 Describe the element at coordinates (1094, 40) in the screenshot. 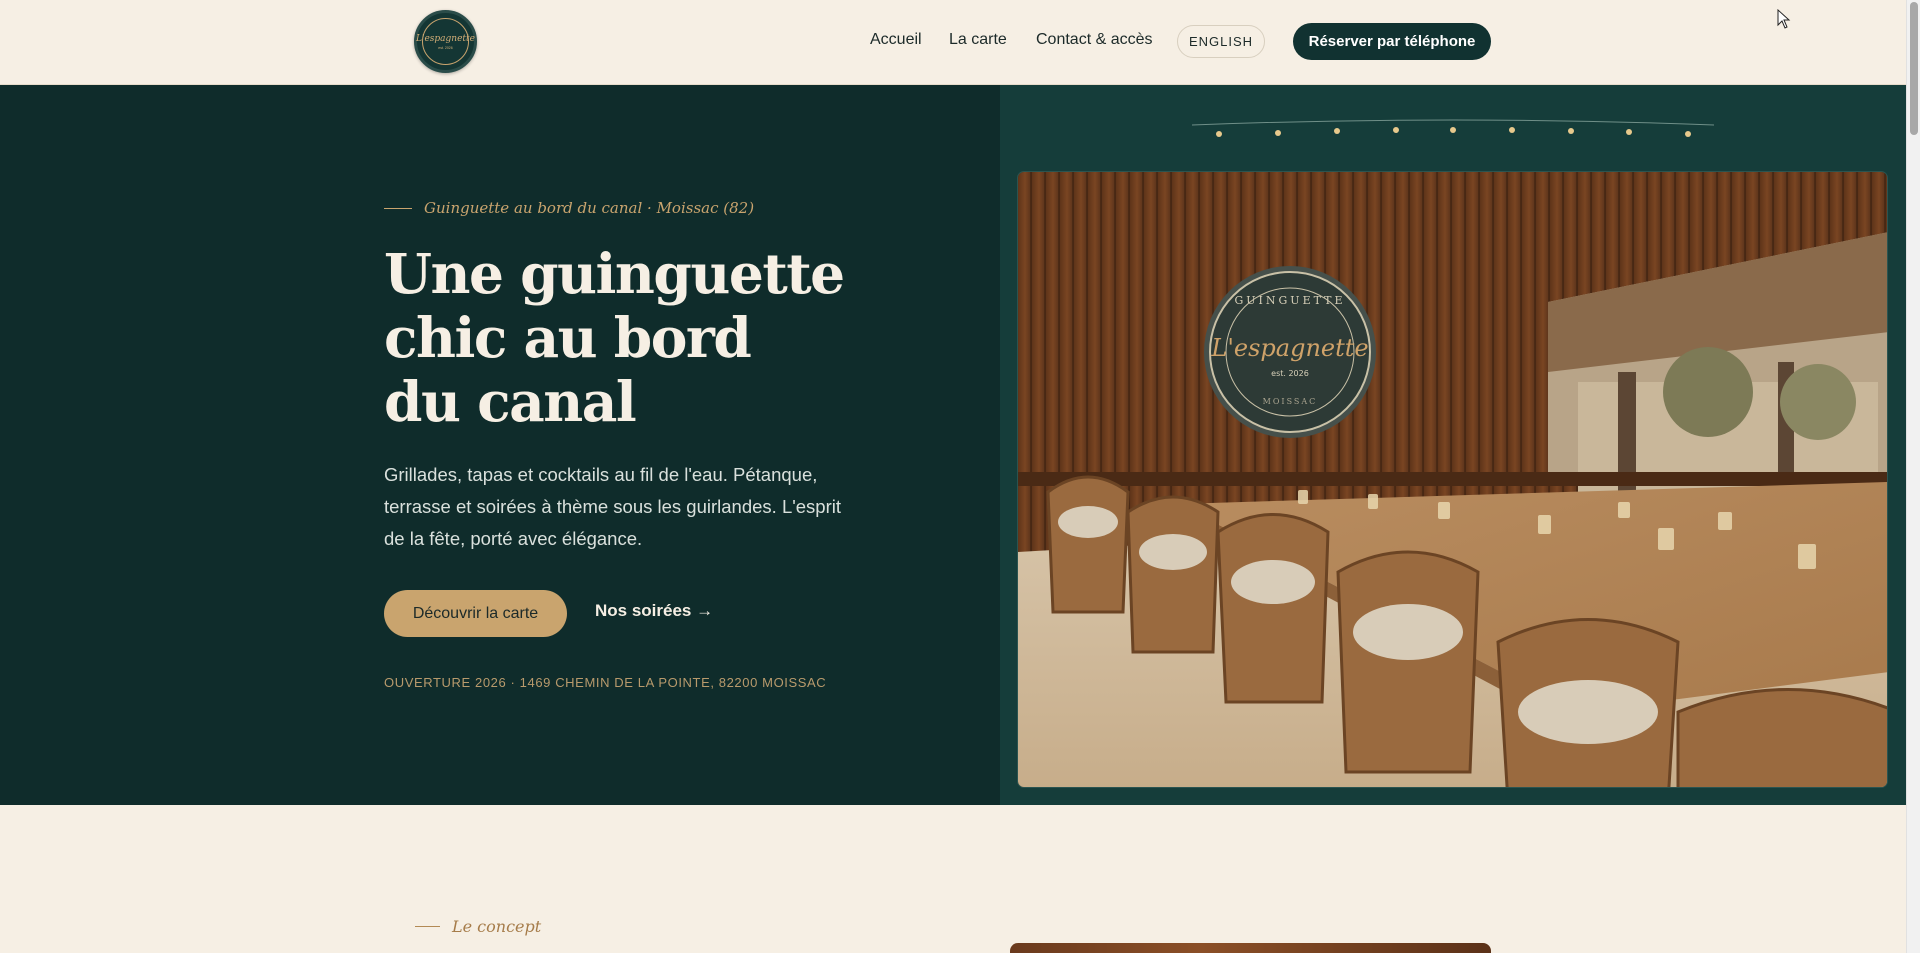

I see `nav-contact: Contact & accès` at that location.